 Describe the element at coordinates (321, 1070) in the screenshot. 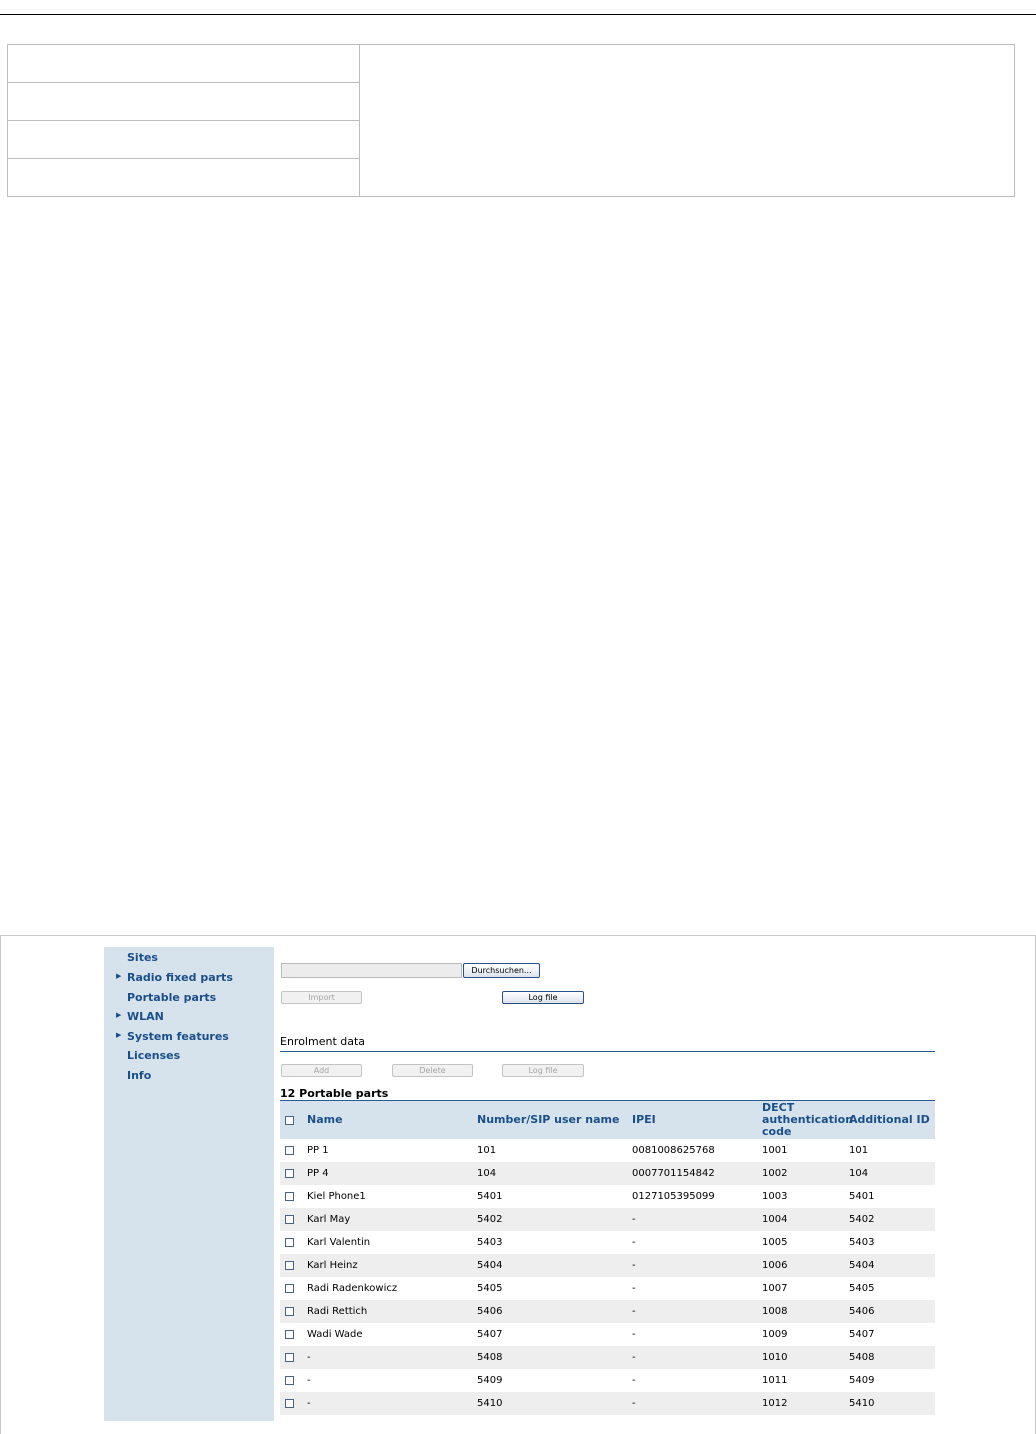

I see `add-button: Add` at that location.